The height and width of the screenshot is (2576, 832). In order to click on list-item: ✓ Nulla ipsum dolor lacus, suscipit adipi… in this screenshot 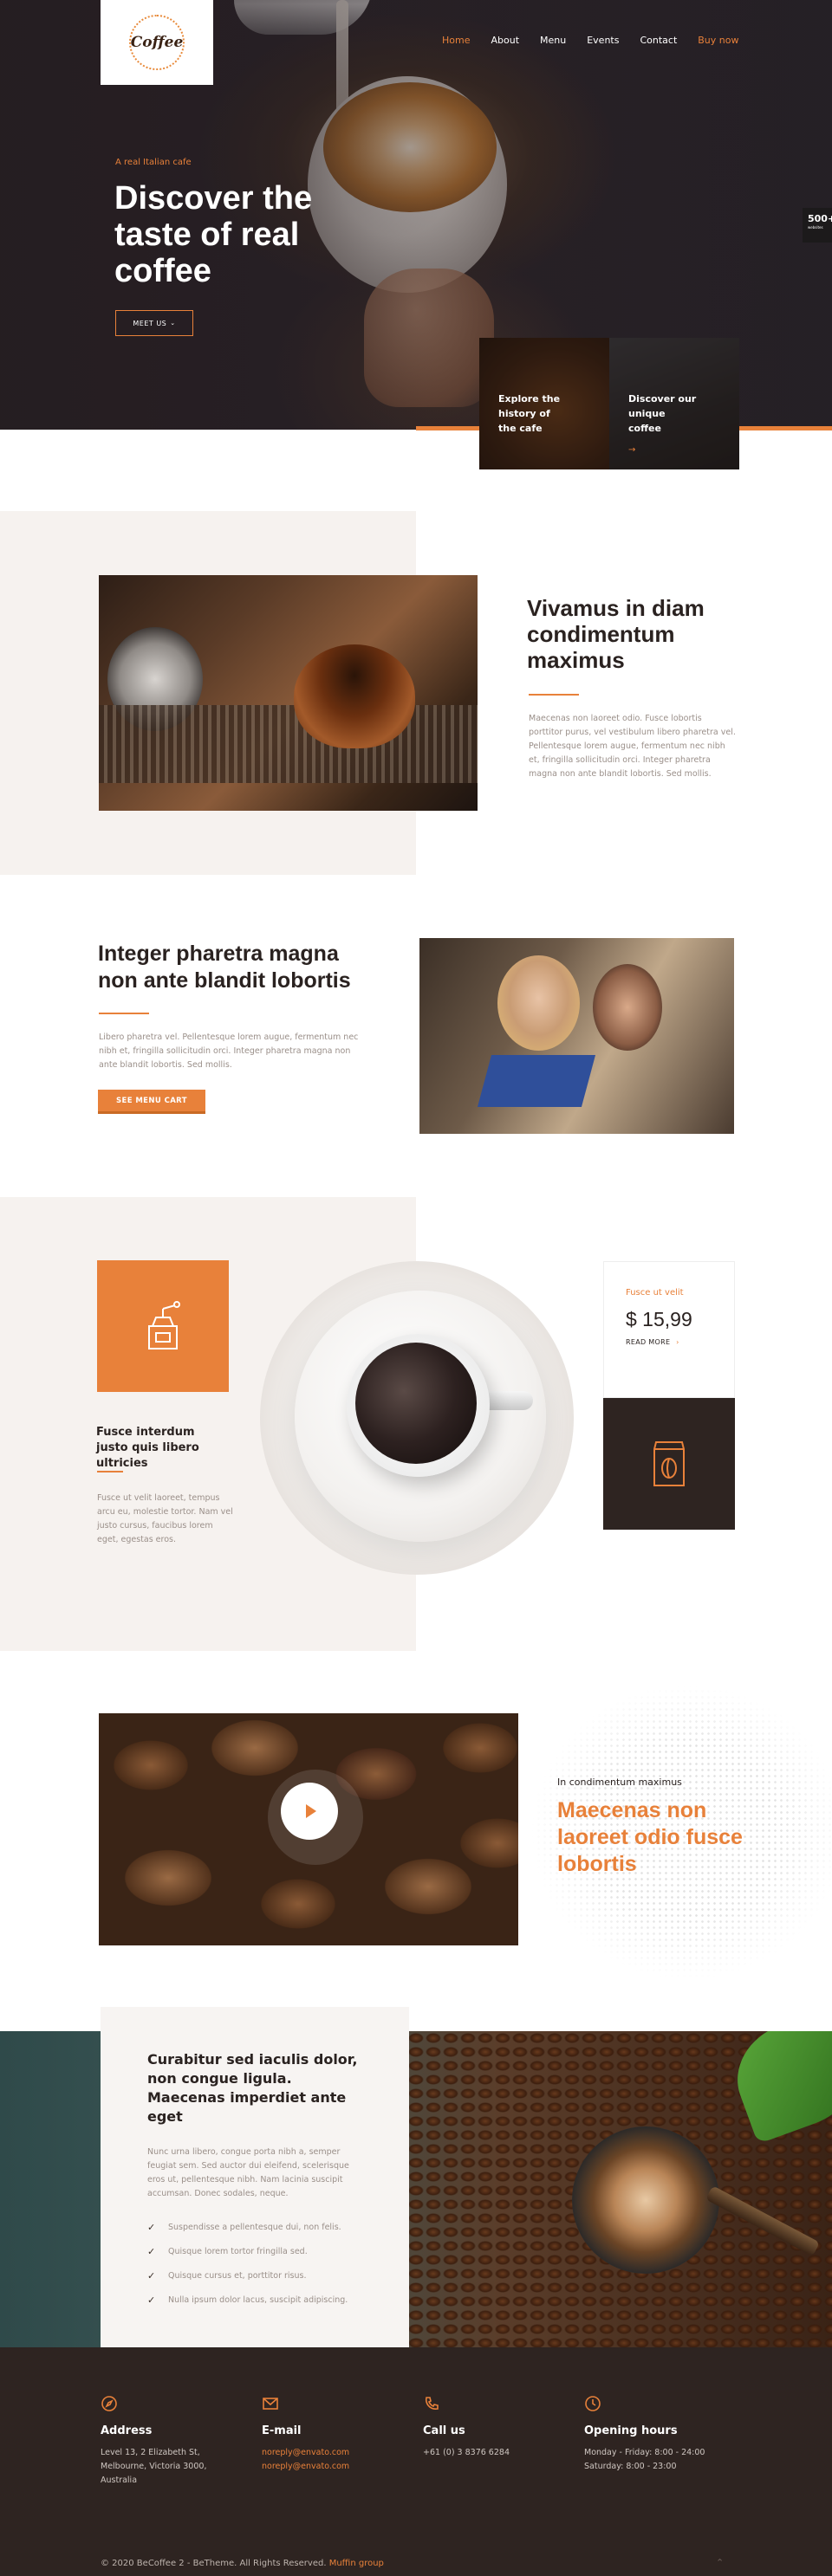, I will do `click(278, 2300)`.